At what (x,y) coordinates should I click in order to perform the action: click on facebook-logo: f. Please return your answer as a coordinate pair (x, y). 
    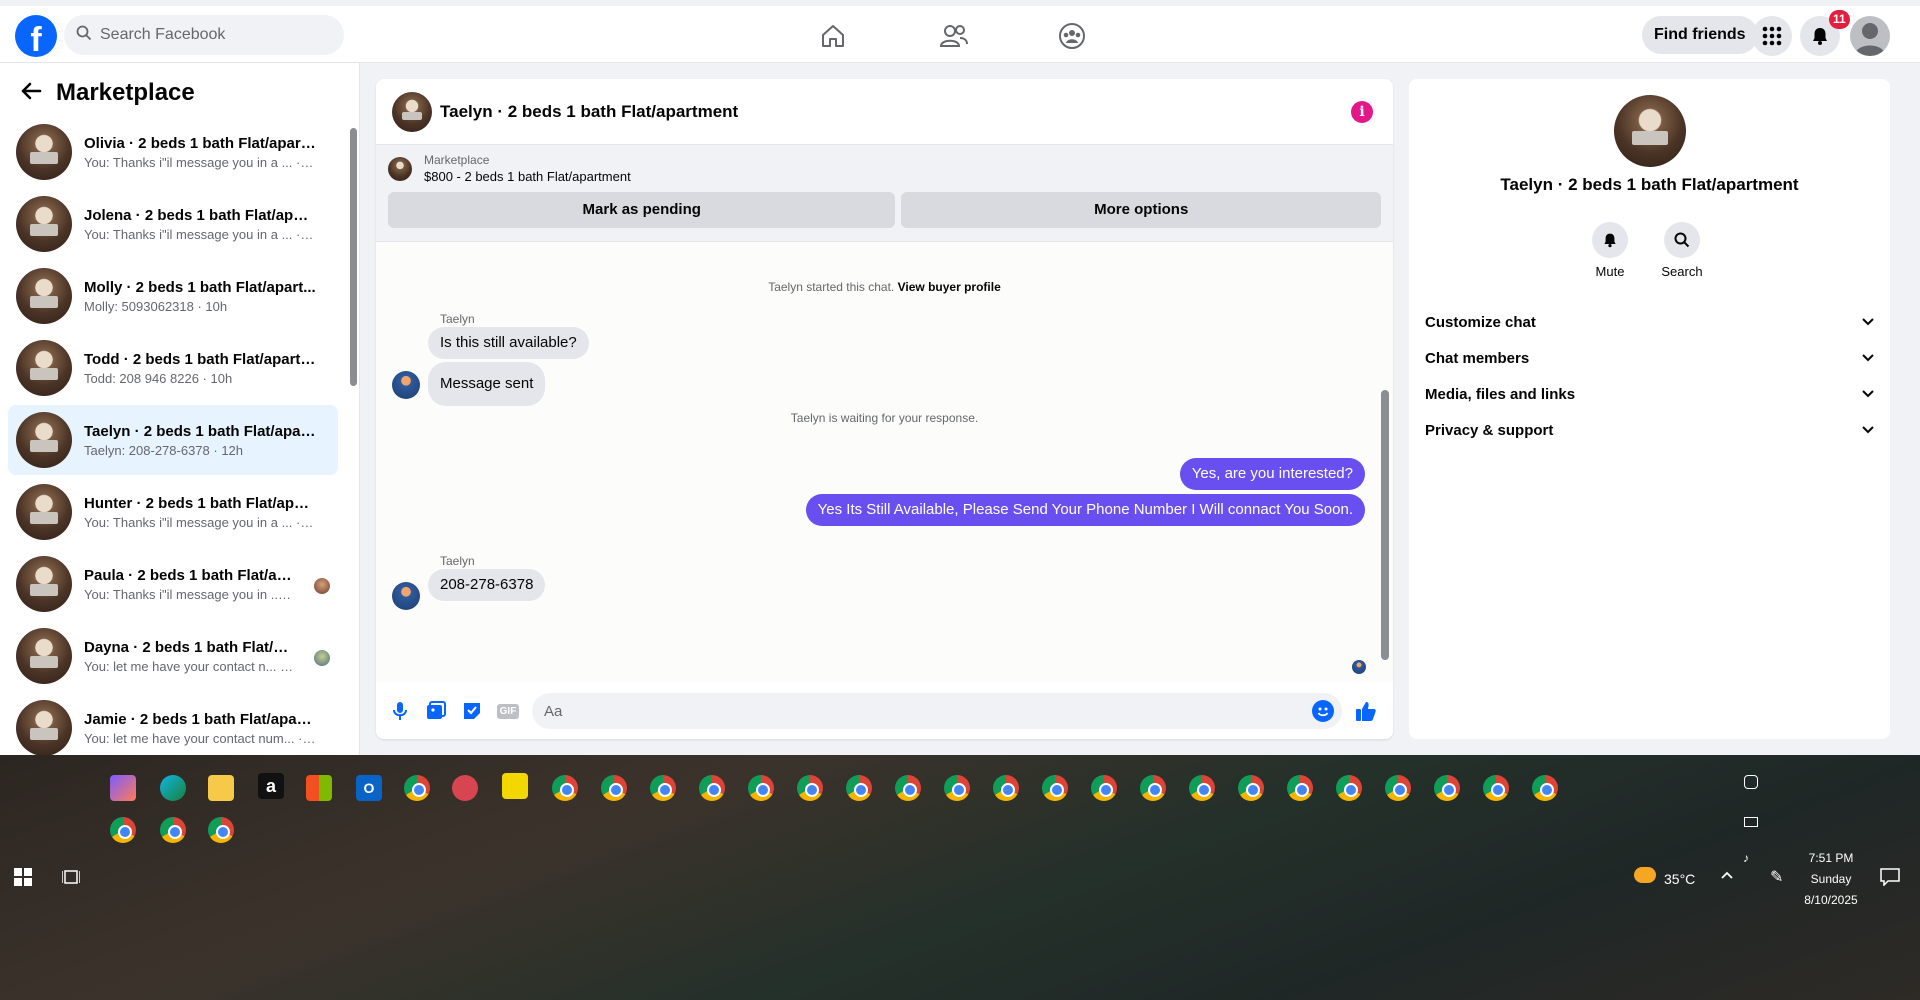
    Looking at the image, I should click on (36, 36).